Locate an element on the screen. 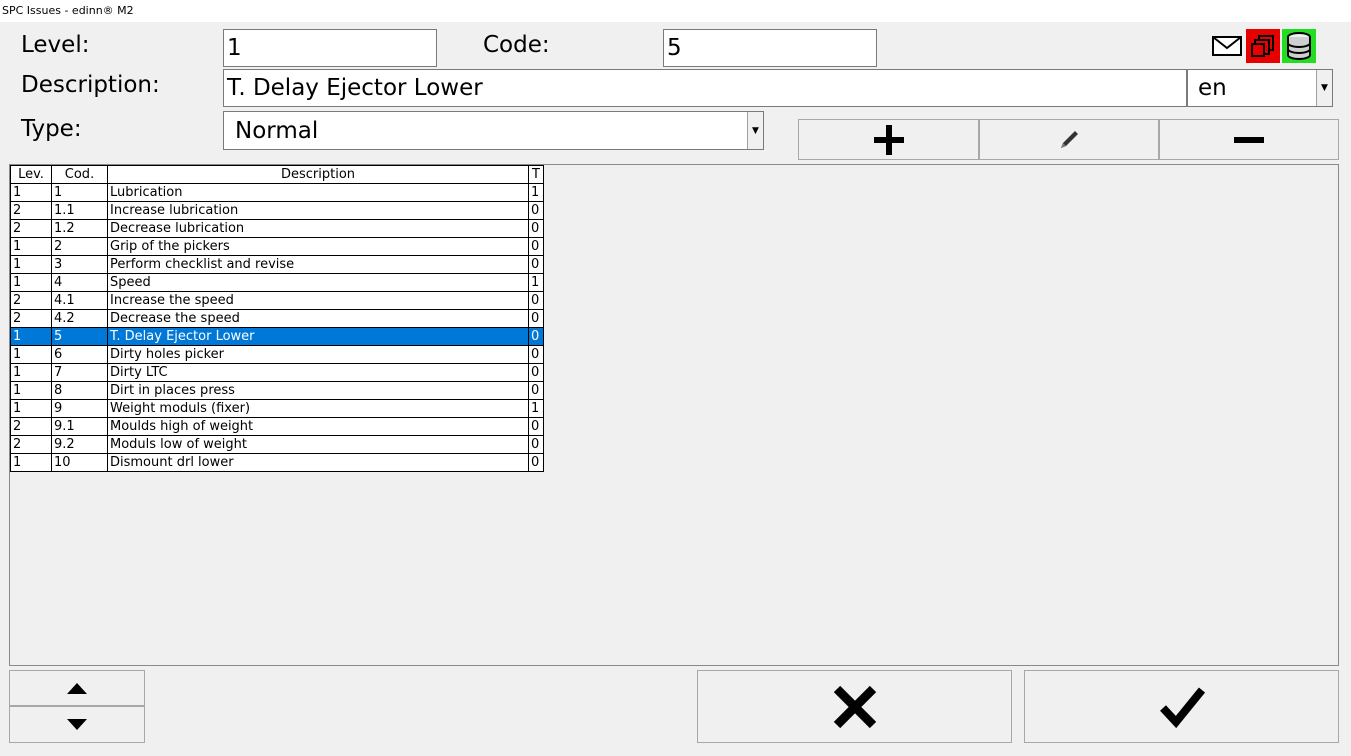 This screenshot has height=756, width=1351. level-label: Level: is located at coordinates (55, 45).